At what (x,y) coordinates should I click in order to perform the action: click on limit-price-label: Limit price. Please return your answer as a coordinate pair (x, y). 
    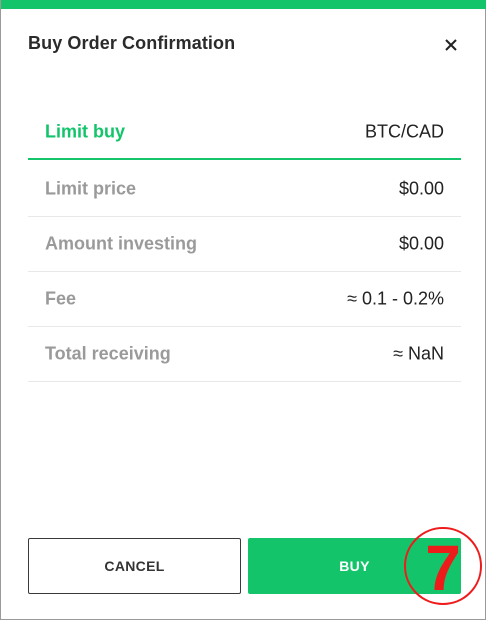
    Looking at the image, I should click on (91, 188).